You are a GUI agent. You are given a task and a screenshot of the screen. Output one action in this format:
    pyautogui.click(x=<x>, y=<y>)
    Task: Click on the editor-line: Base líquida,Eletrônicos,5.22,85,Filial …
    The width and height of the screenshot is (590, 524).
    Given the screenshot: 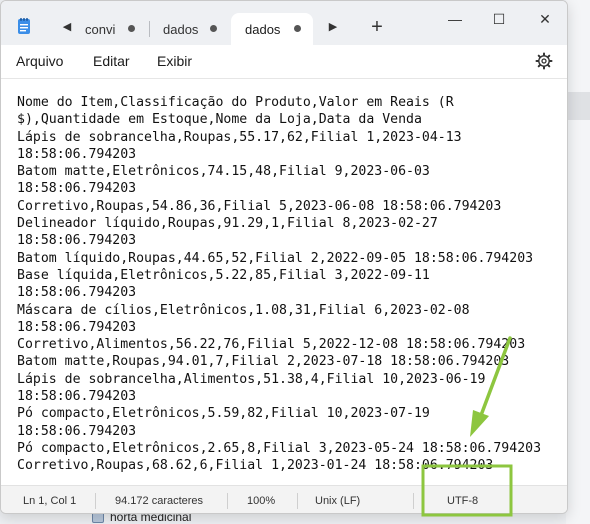 What is the action you would take?
    pyautogui.click(x=287, y=275)
    